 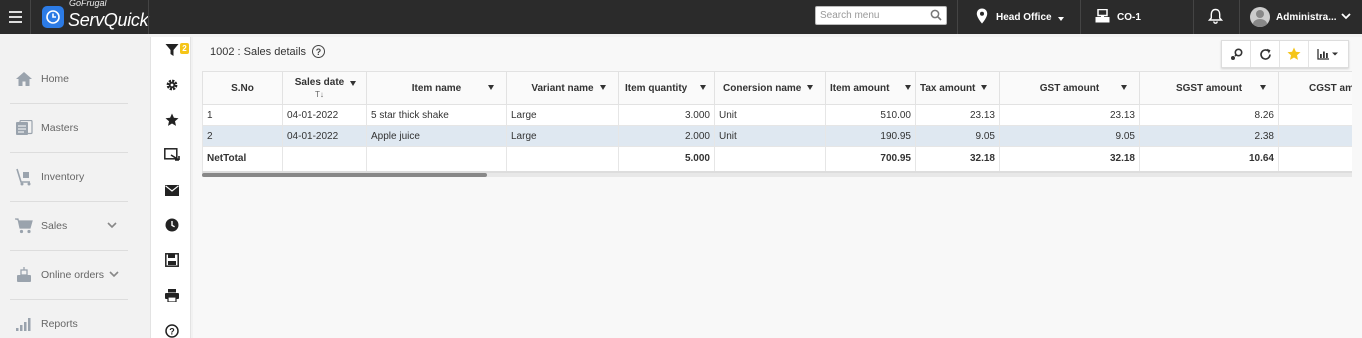 I want to click on header-label: Tax amount, so click(x=948, y=88).